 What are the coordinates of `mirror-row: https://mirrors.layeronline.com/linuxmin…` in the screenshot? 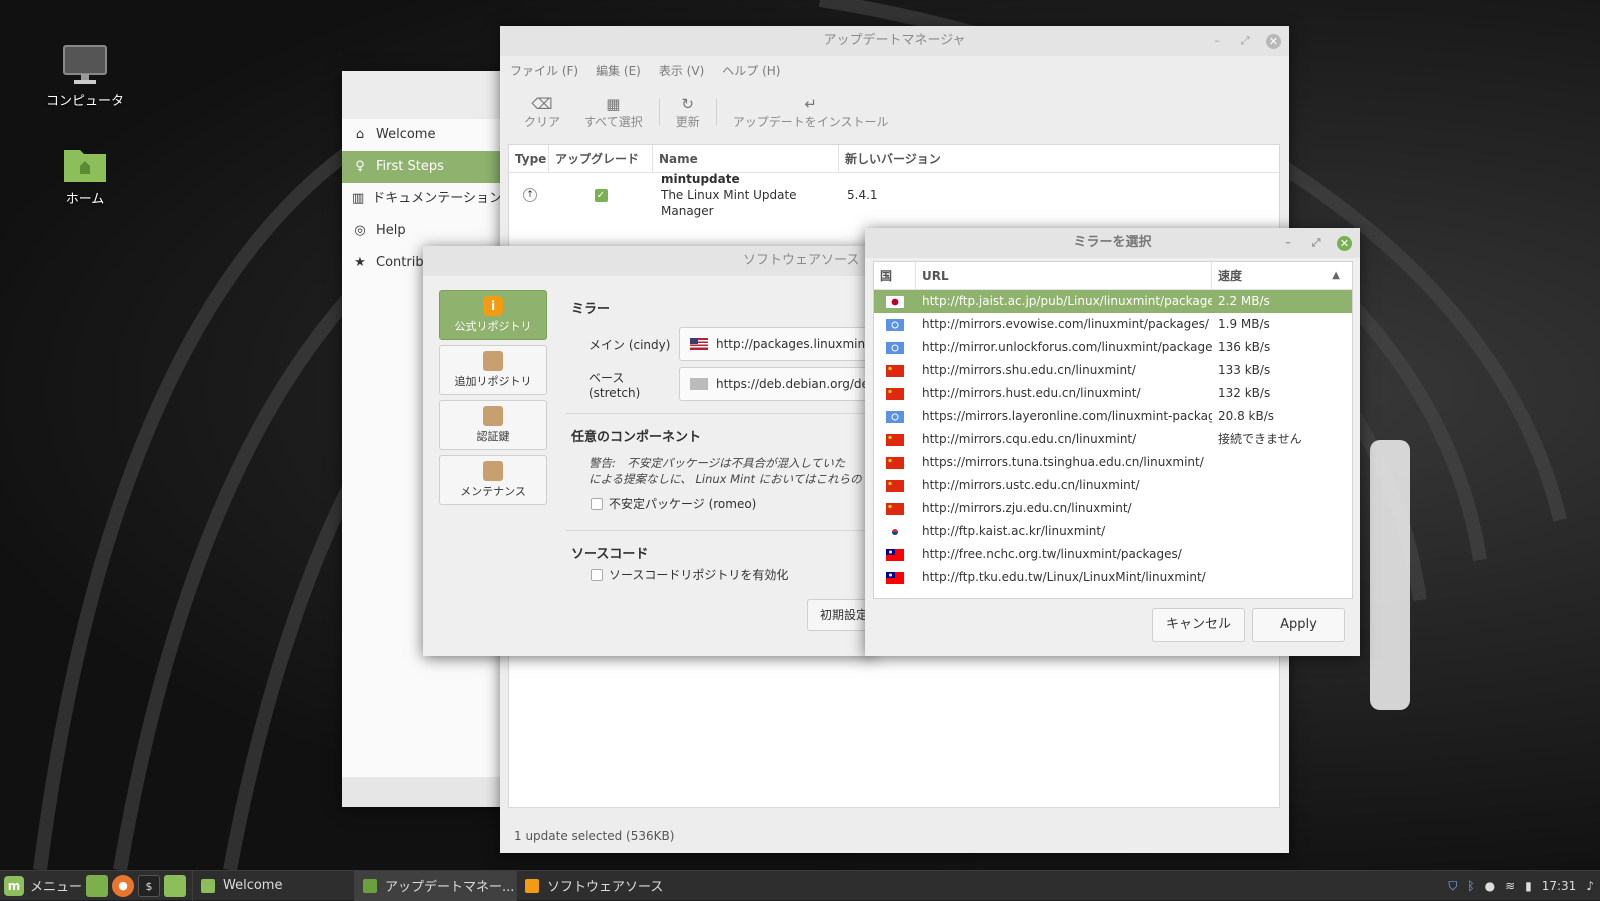 It's located at (1113, 416).